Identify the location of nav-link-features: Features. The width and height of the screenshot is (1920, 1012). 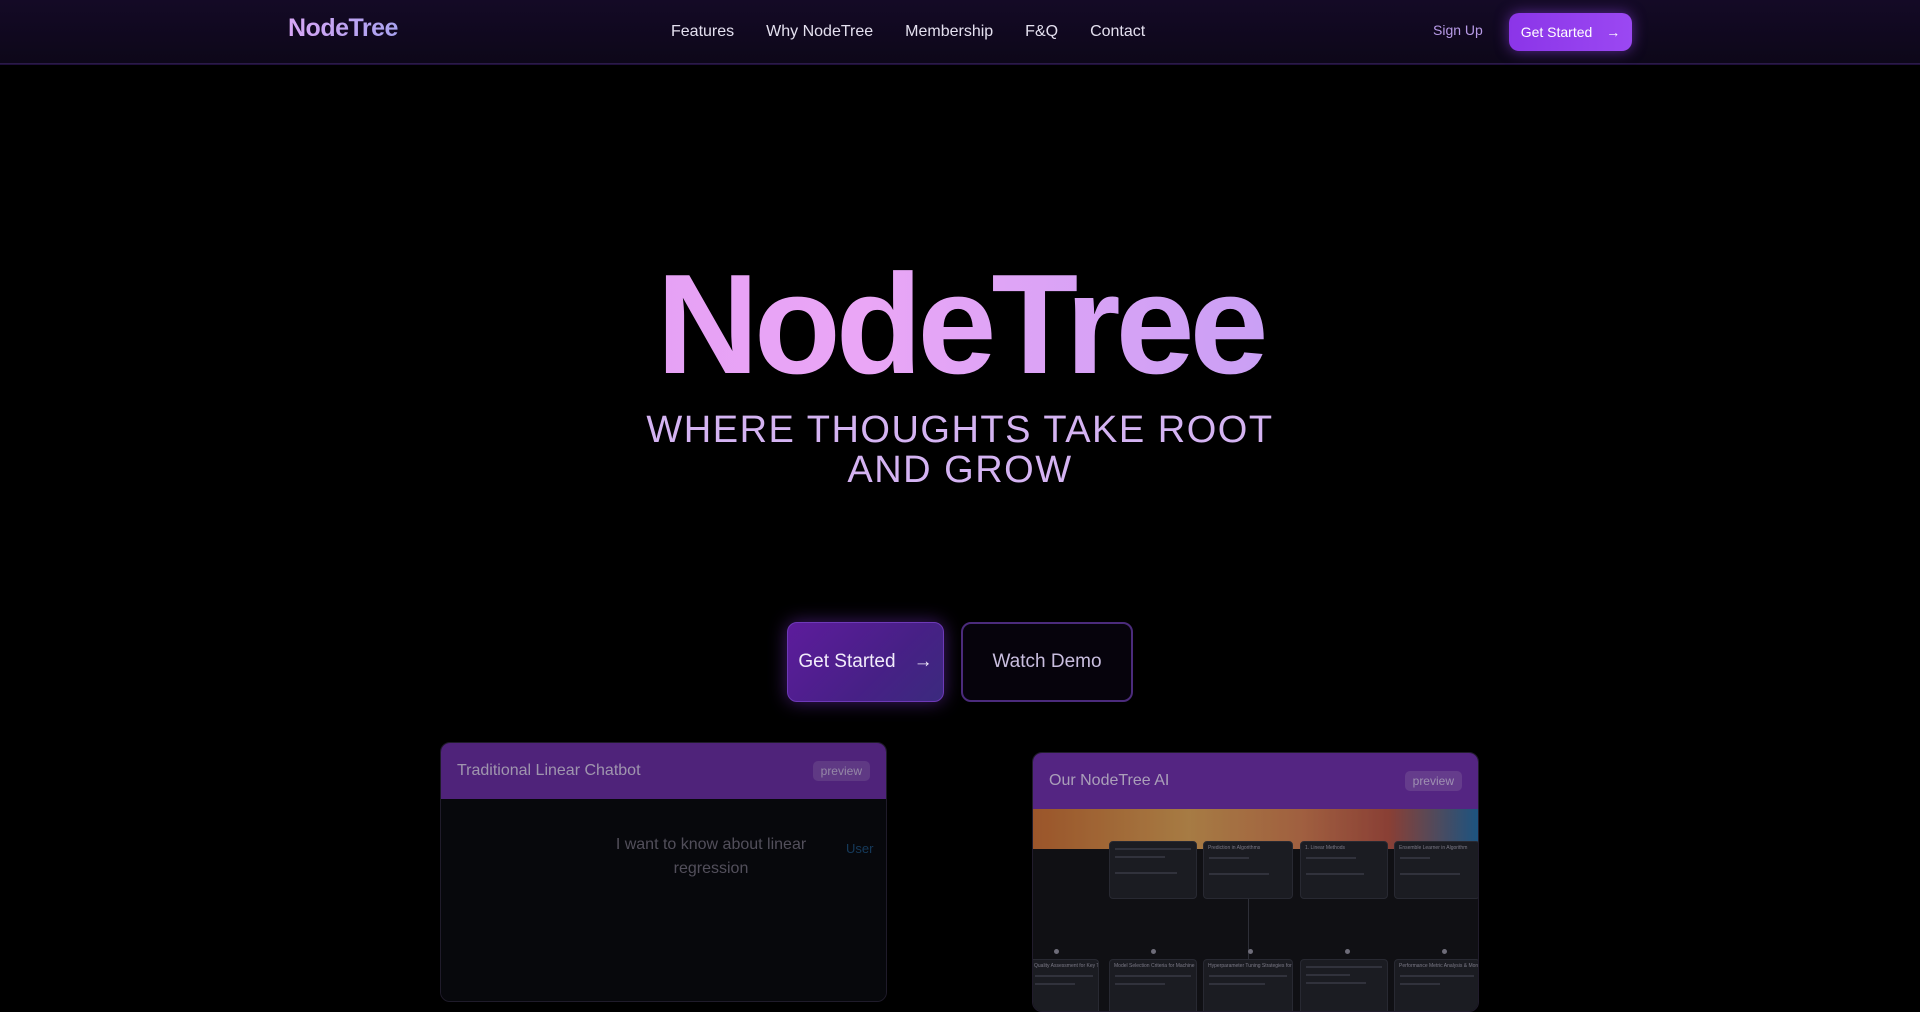
(702, 32).